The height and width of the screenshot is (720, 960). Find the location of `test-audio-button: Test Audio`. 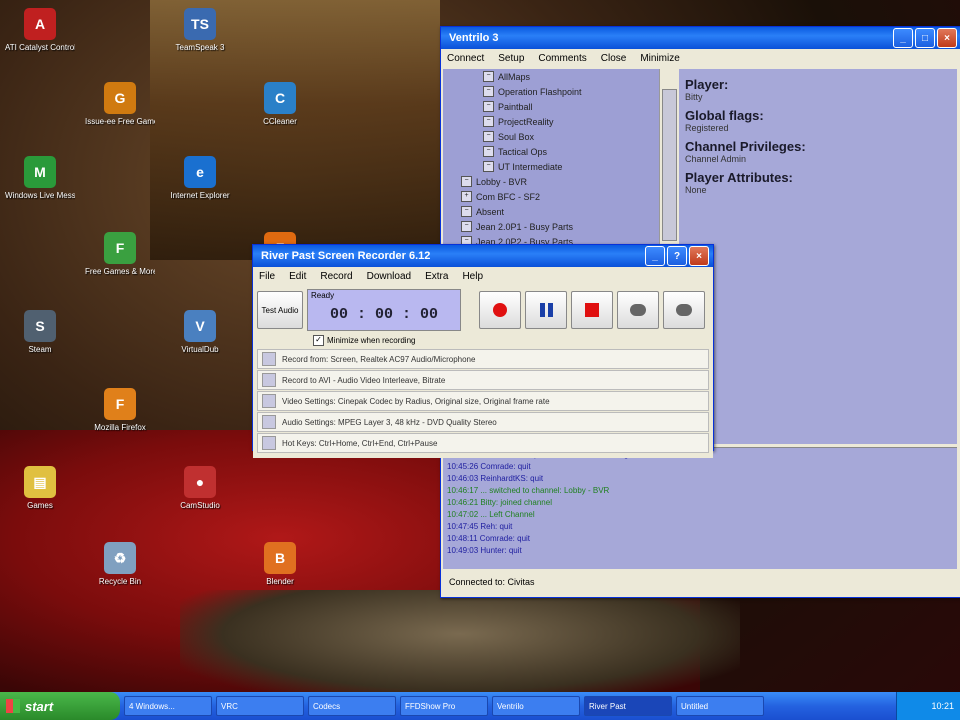

test-audio-button: Test Audio is located at coordinates (280, 310).